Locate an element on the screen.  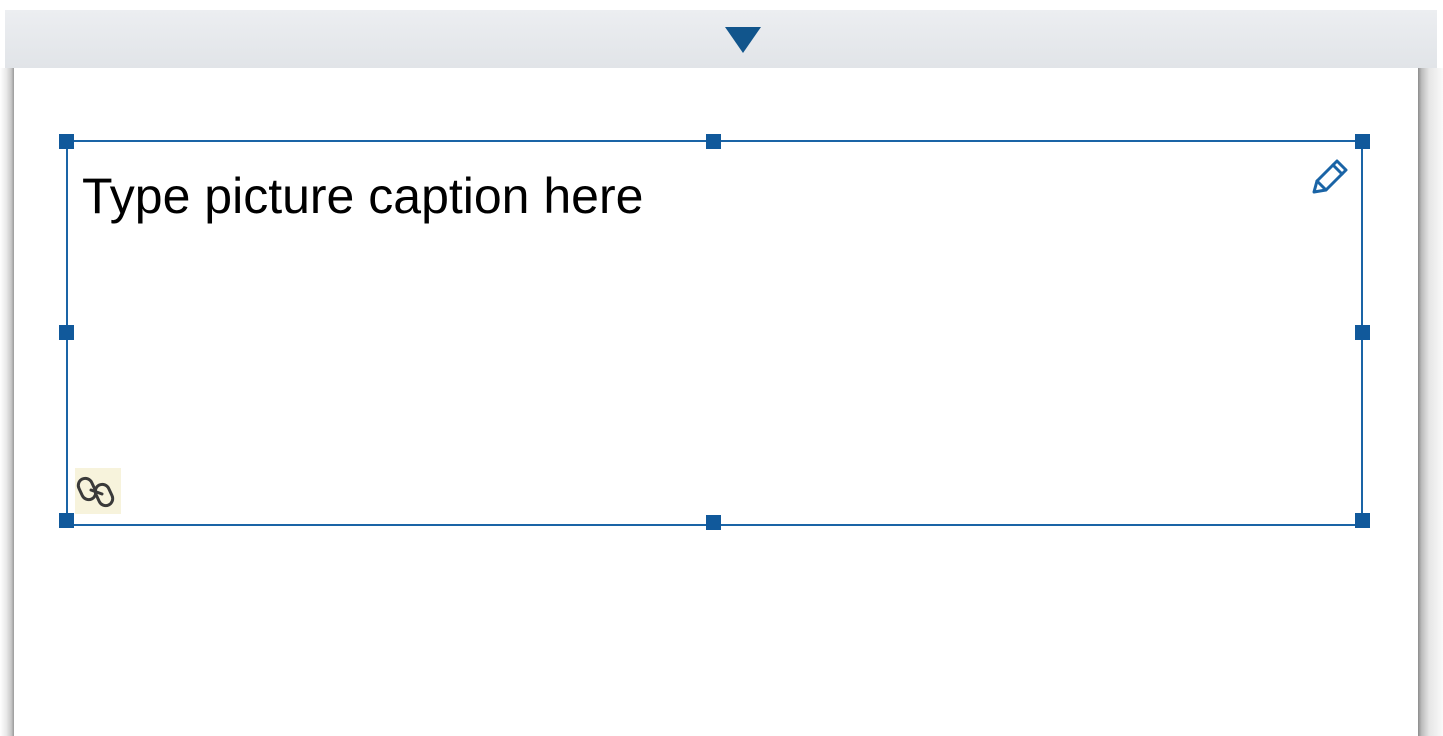
page-top-bar is located at coordinates (721, 39).